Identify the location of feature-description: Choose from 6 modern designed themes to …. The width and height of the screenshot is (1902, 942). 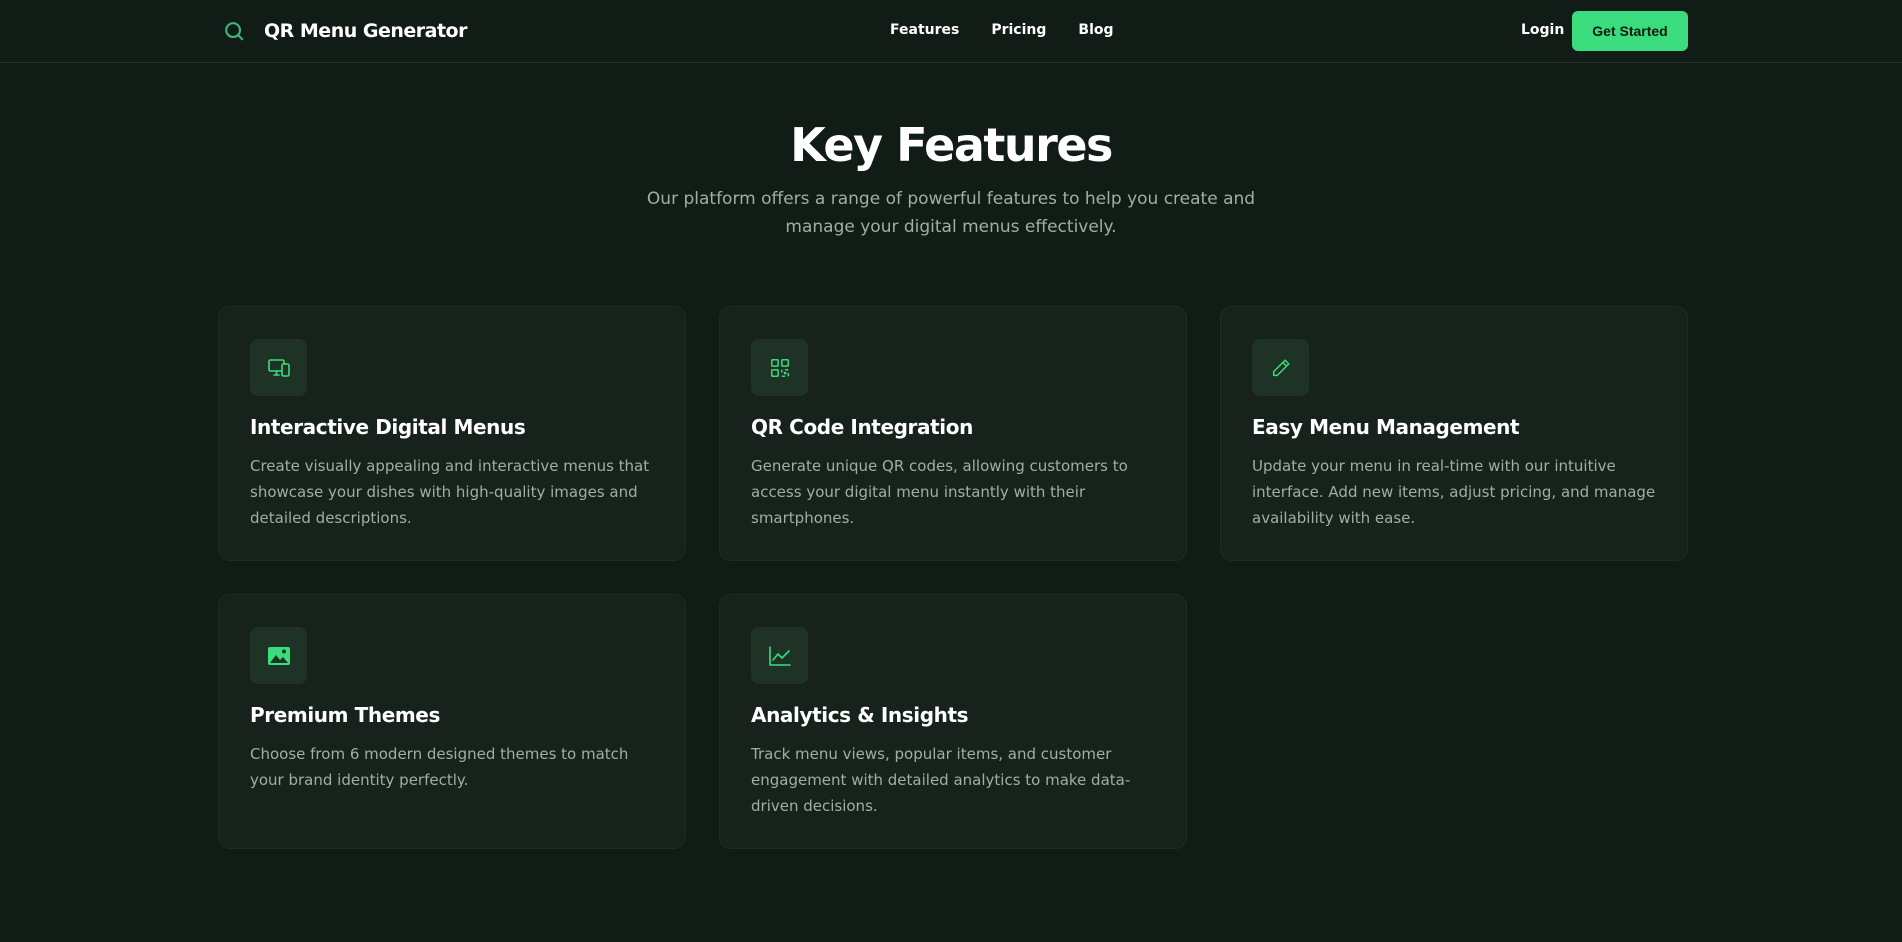
(439, 767).